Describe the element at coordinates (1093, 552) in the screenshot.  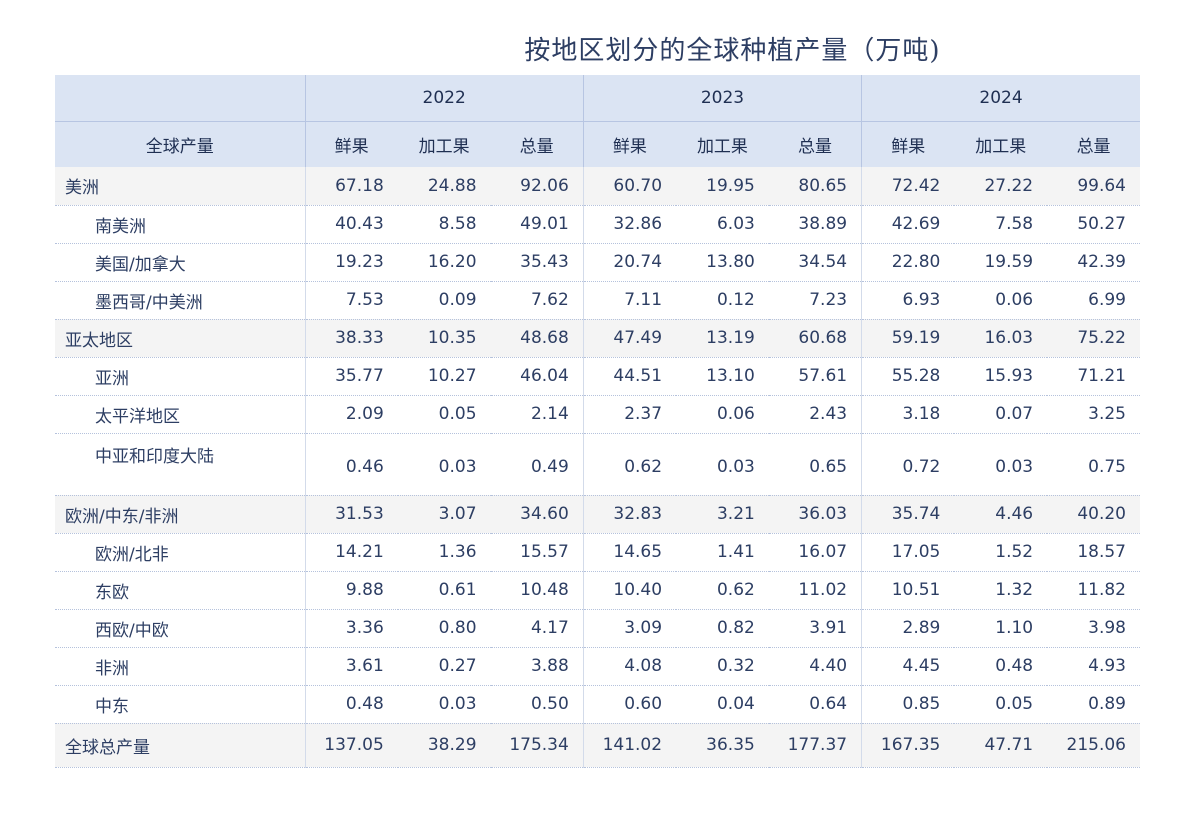
I see `value-cell: 18.57` at that location.